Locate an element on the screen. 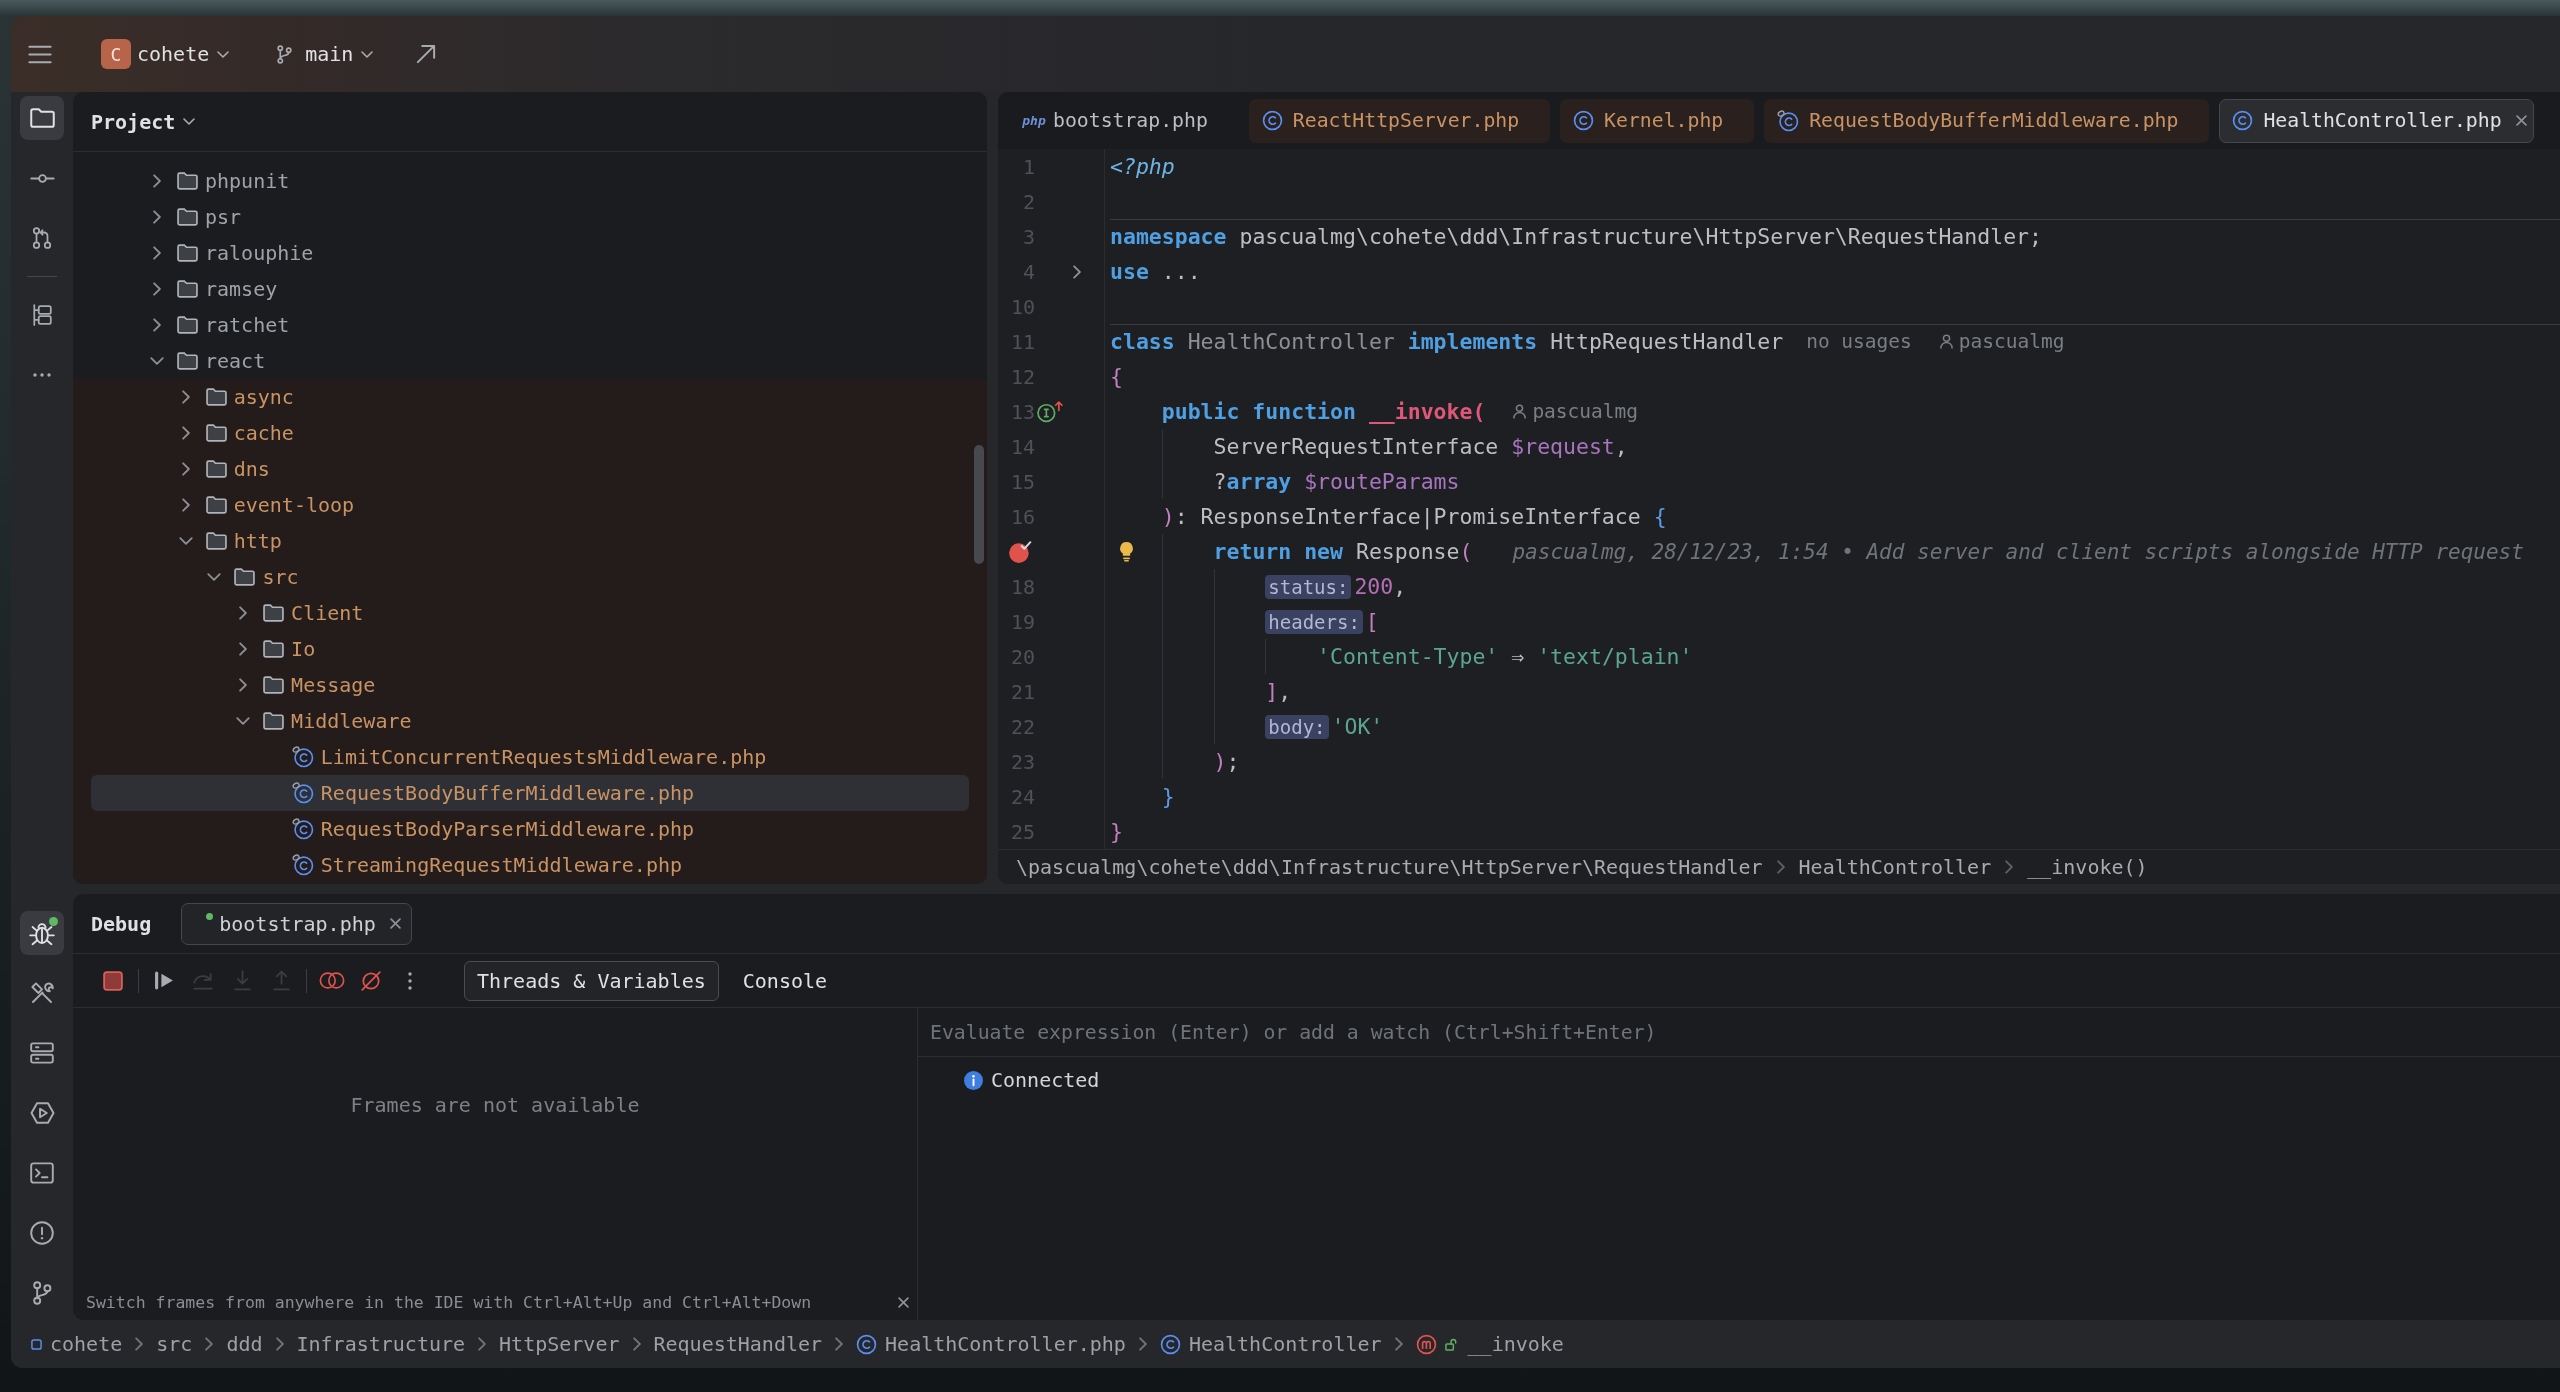 The width and height of the screenshot is (2560, 1392). breakpoint-icon is located at coordinates (1020, 551).